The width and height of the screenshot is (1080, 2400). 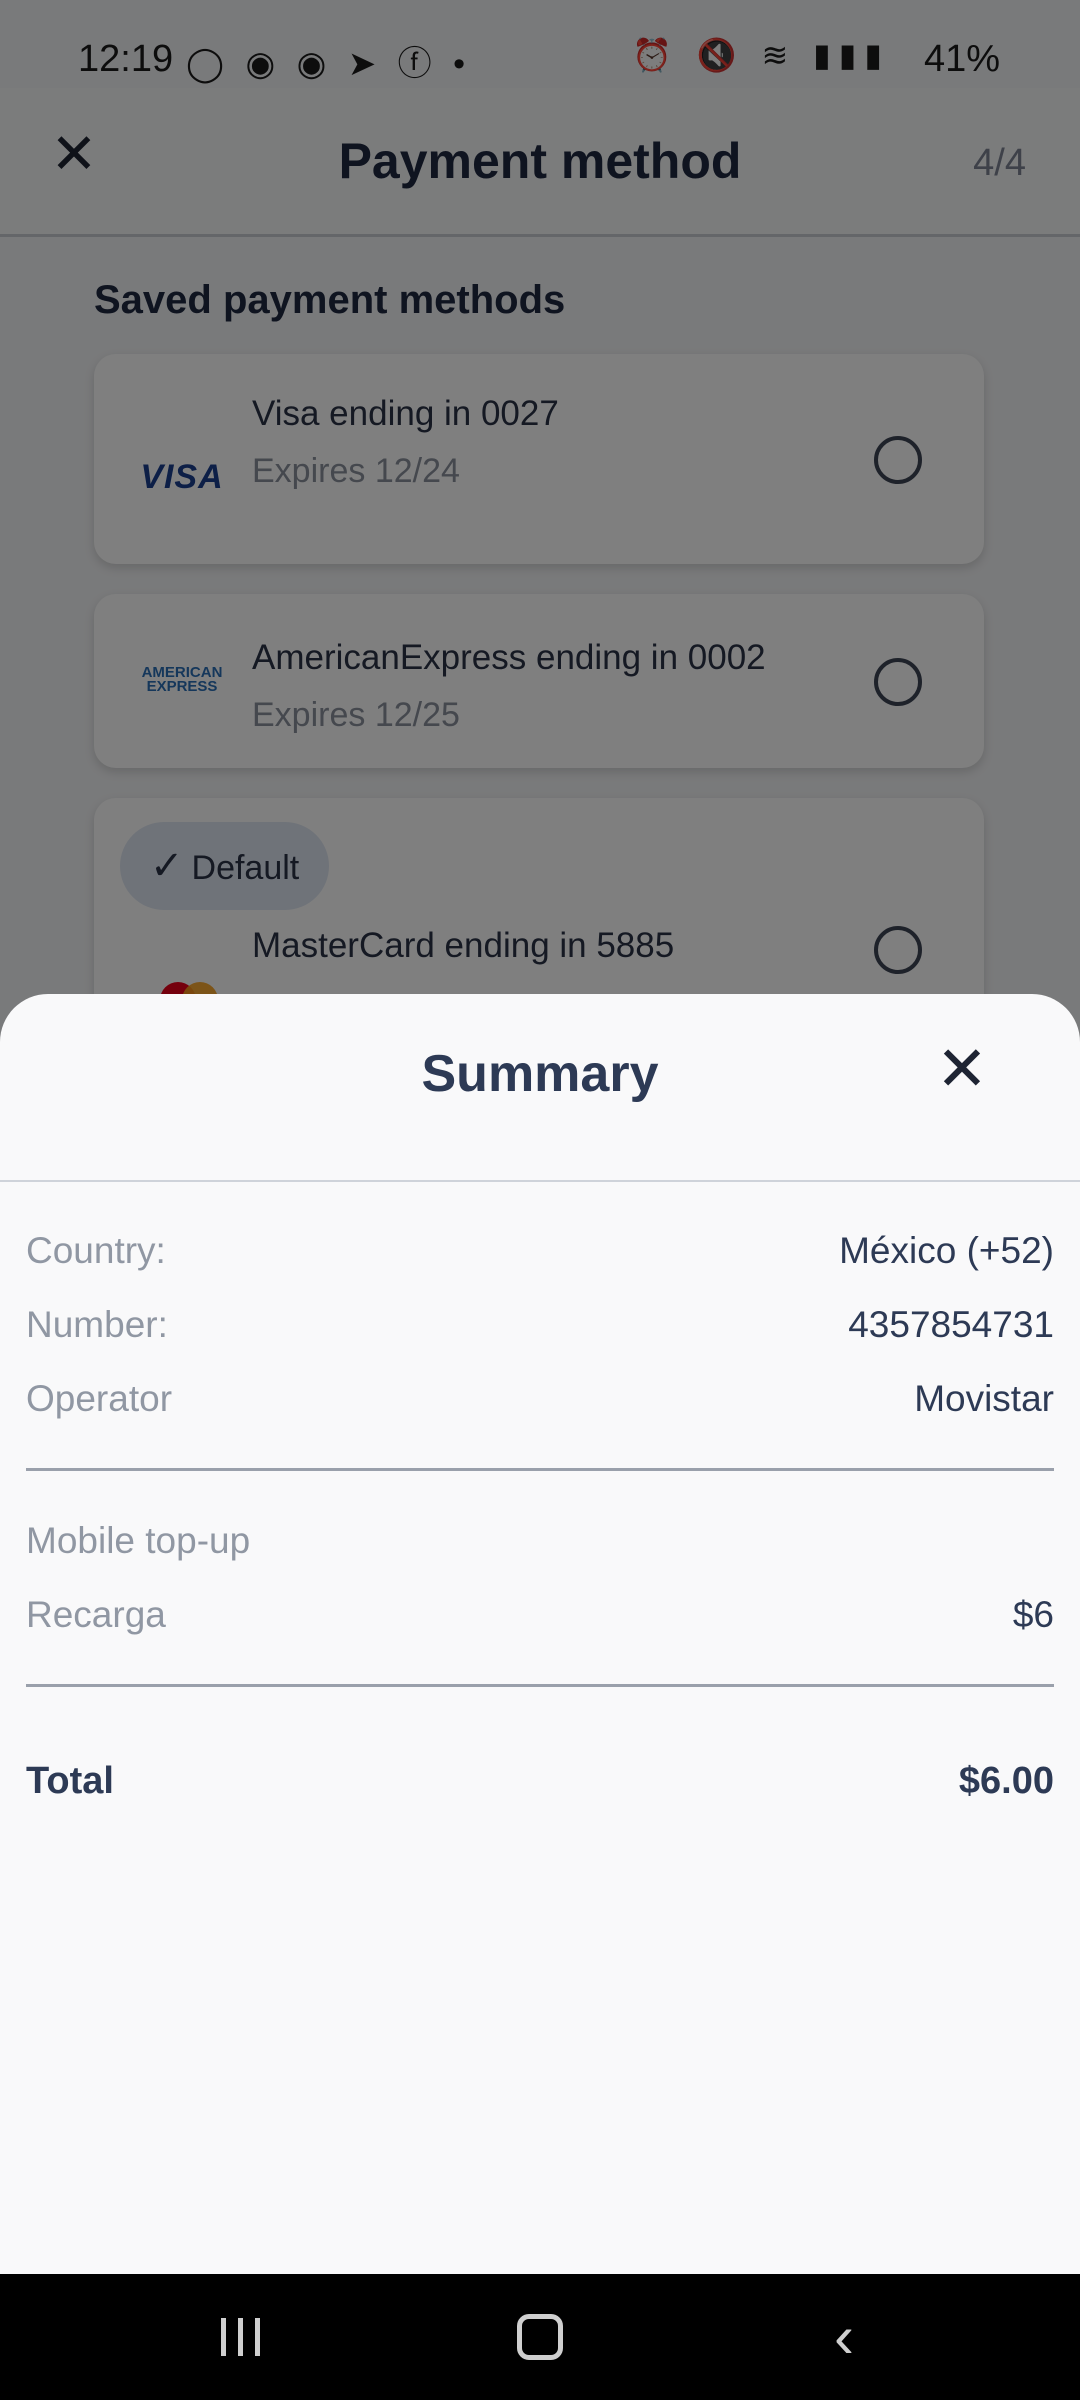 What do you see at coordinates (99, 1398) in the screenshot?
I see `row-label: Operator` at bounding box center [99, 1398].